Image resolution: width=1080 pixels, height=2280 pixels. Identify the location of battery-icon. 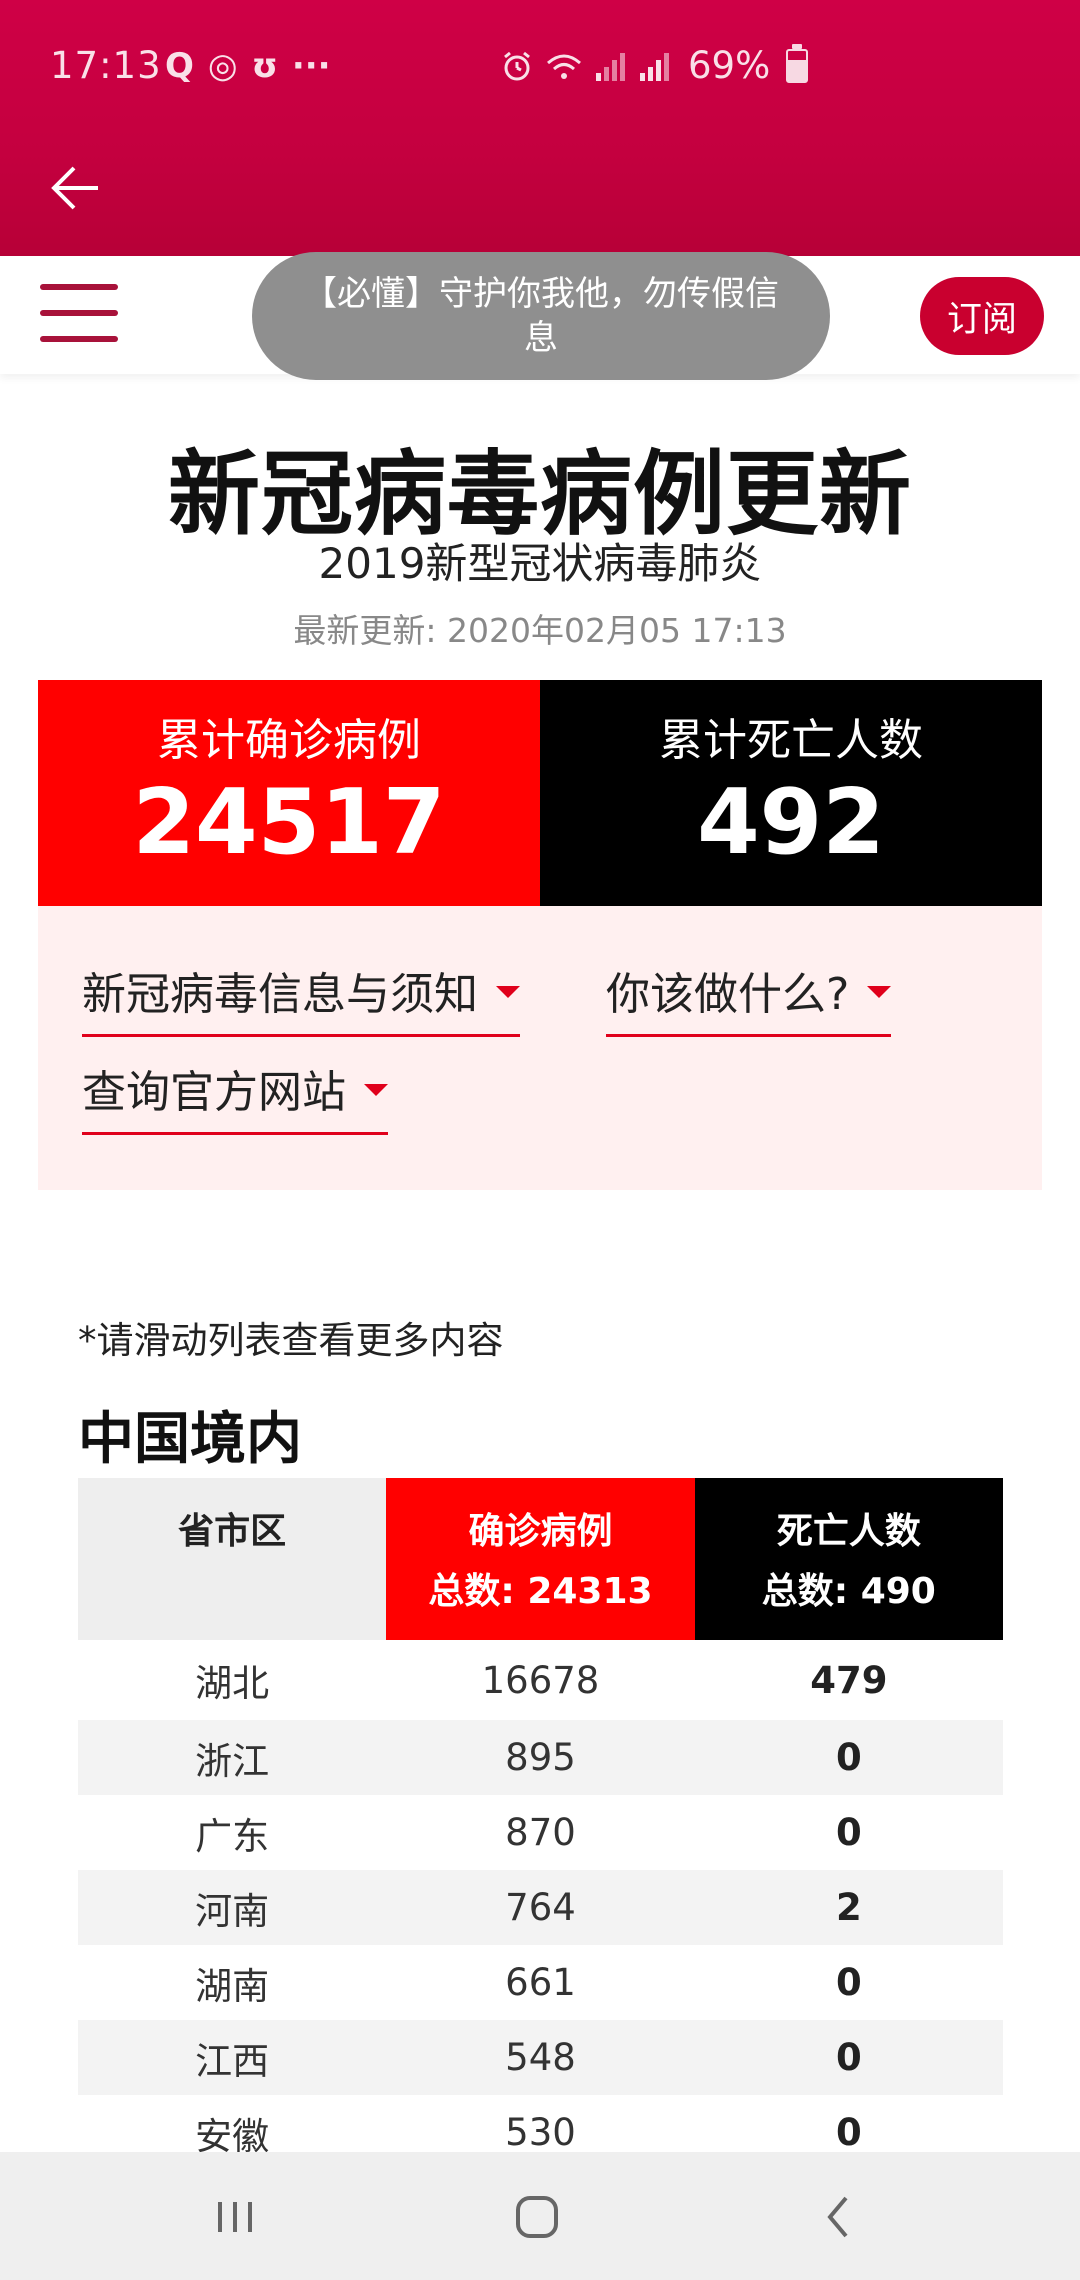
(797, 63).